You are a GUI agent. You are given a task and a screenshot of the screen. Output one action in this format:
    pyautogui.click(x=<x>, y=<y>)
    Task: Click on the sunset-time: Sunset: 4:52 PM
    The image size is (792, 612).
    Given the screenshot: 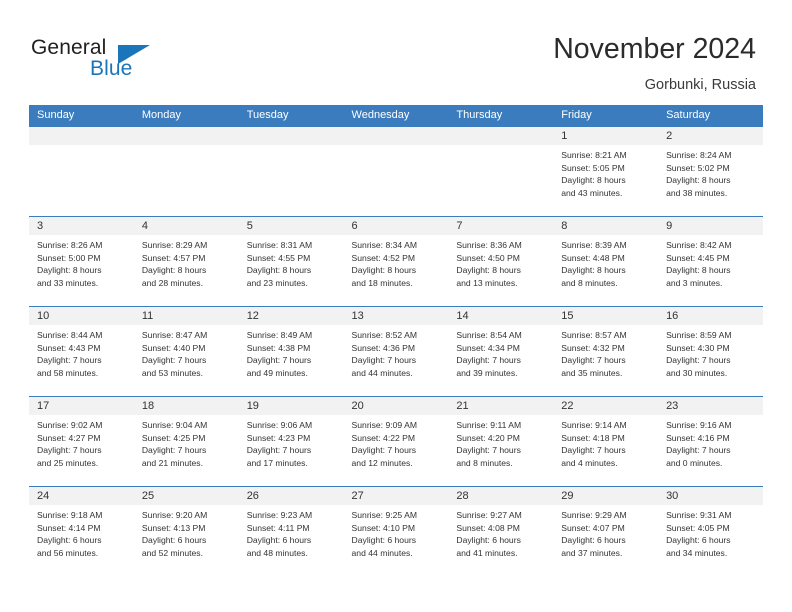 What is the action you would take?
    pyautogui.click(x=383, y=257)
    